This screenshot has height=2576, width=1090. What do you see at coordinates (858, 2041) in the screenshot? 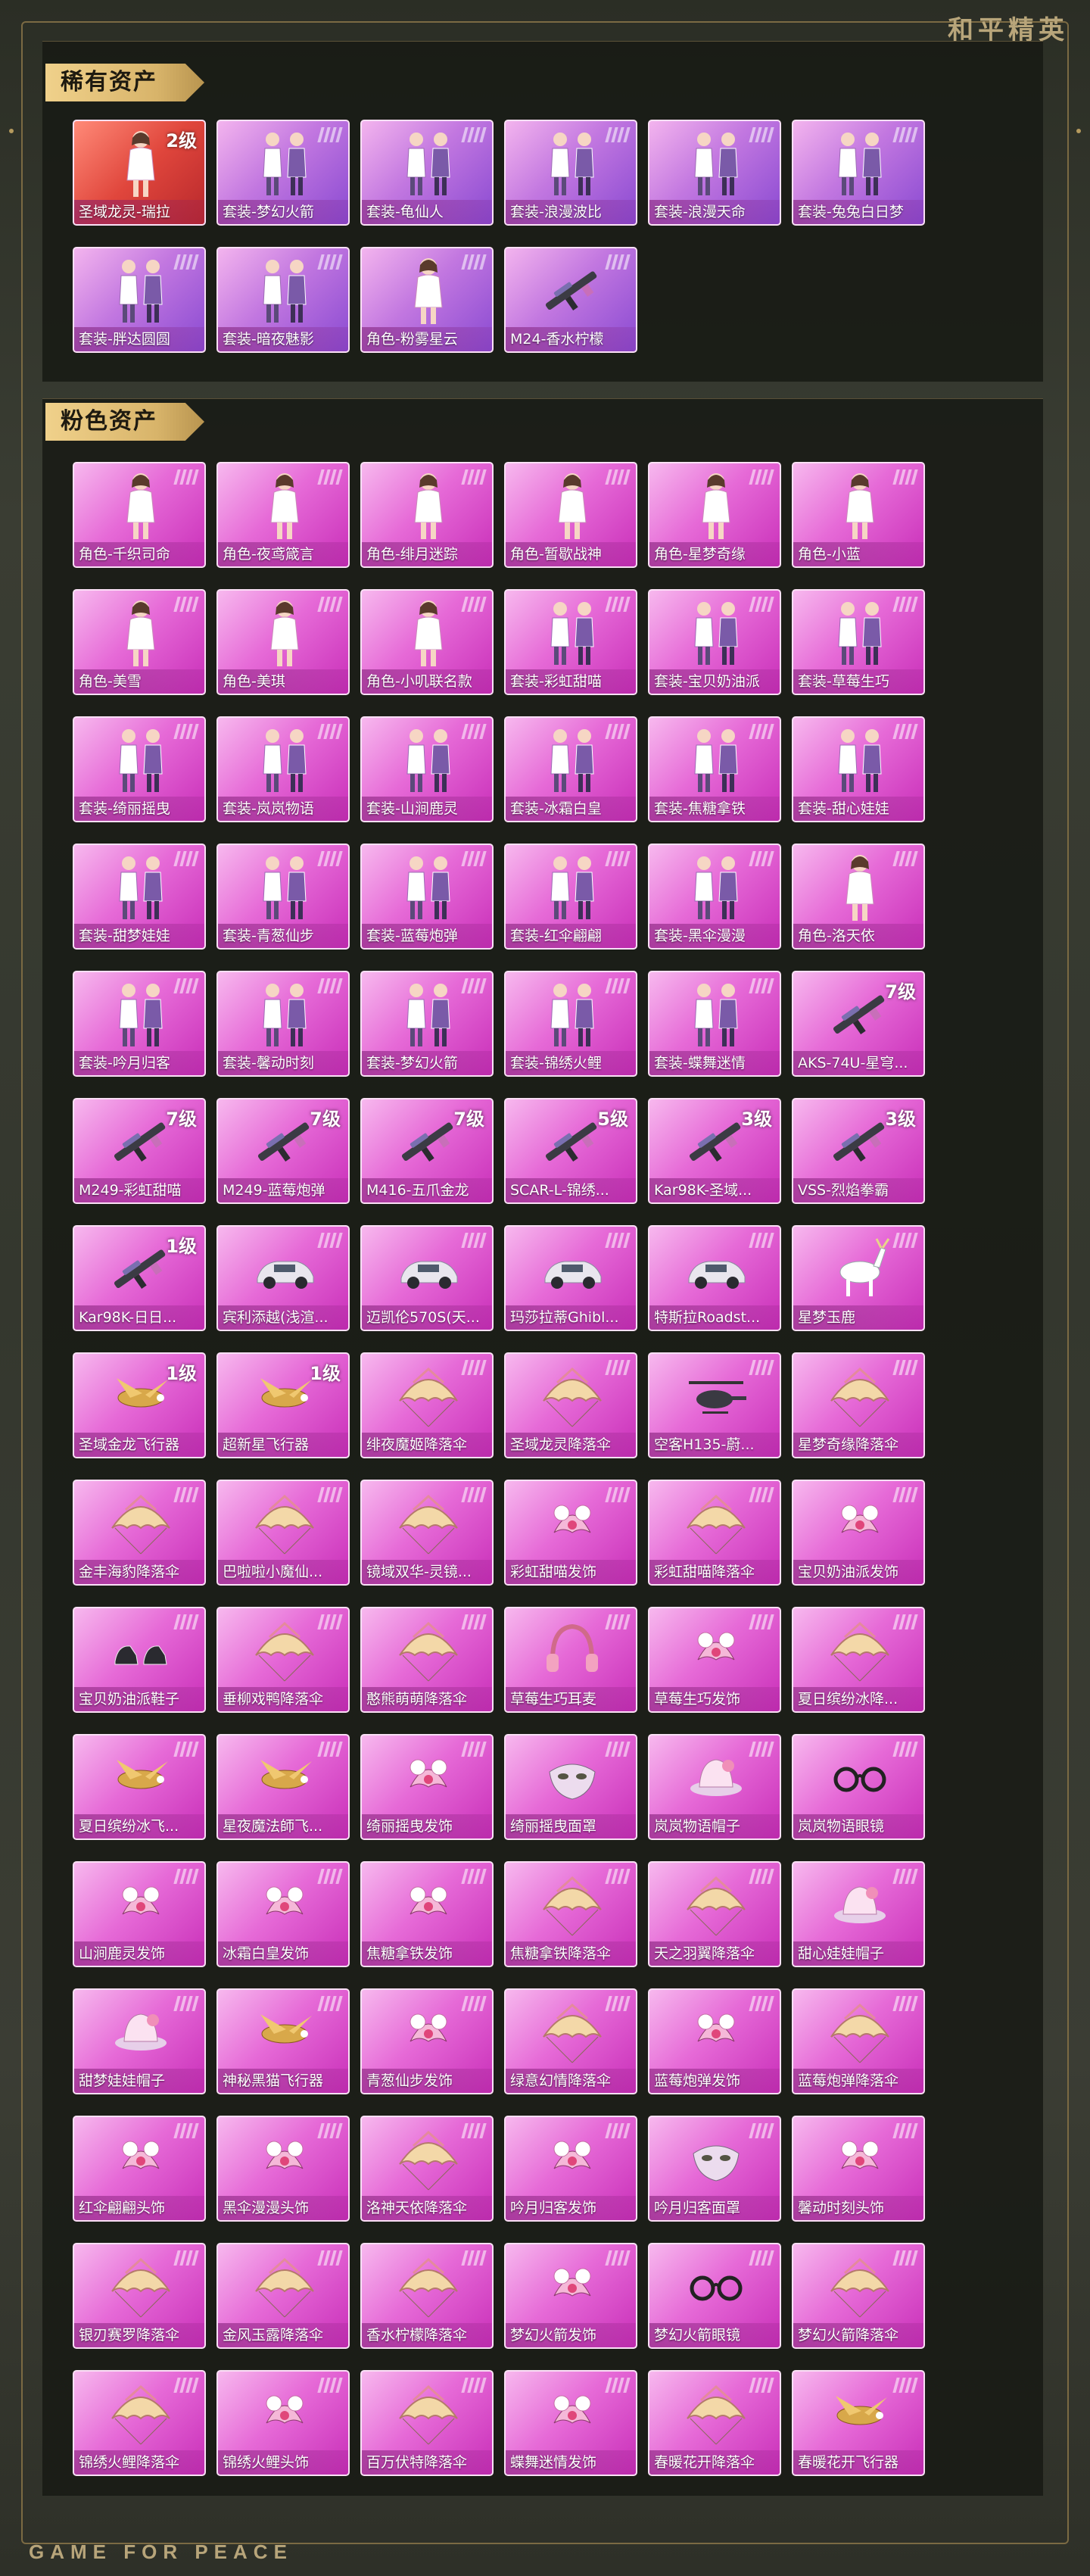
I see `asset-card: 蓝莓炮弹降落伞` at bounding box center [858, 2041].